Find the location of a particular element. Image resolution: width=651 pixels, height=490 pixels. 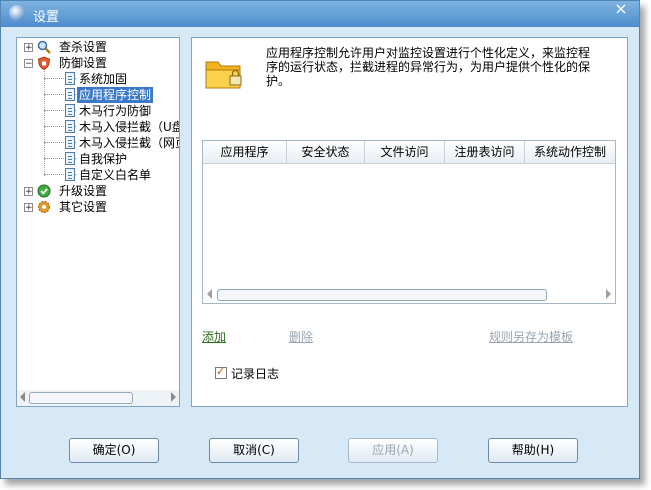

tree-item-label-selected: 应用程序控制 is located at coordinates (115, 95).